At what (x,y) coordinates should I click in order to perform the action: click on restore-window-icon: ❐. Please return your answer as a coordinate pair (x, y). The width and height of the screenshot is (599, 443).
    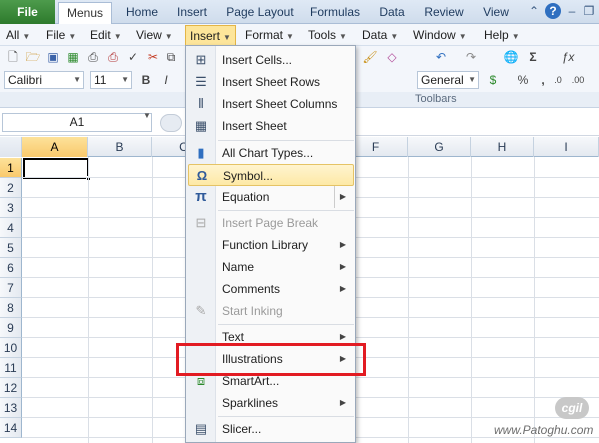
    Looking at the image, I should click on (589, 11).